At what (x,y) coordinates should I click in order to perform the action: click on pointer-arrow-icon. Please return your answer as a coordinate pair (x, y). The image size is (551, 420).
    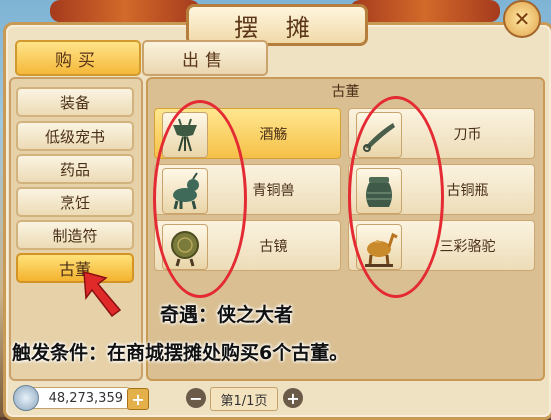
    Looking at the image, I should click on (102, 294).